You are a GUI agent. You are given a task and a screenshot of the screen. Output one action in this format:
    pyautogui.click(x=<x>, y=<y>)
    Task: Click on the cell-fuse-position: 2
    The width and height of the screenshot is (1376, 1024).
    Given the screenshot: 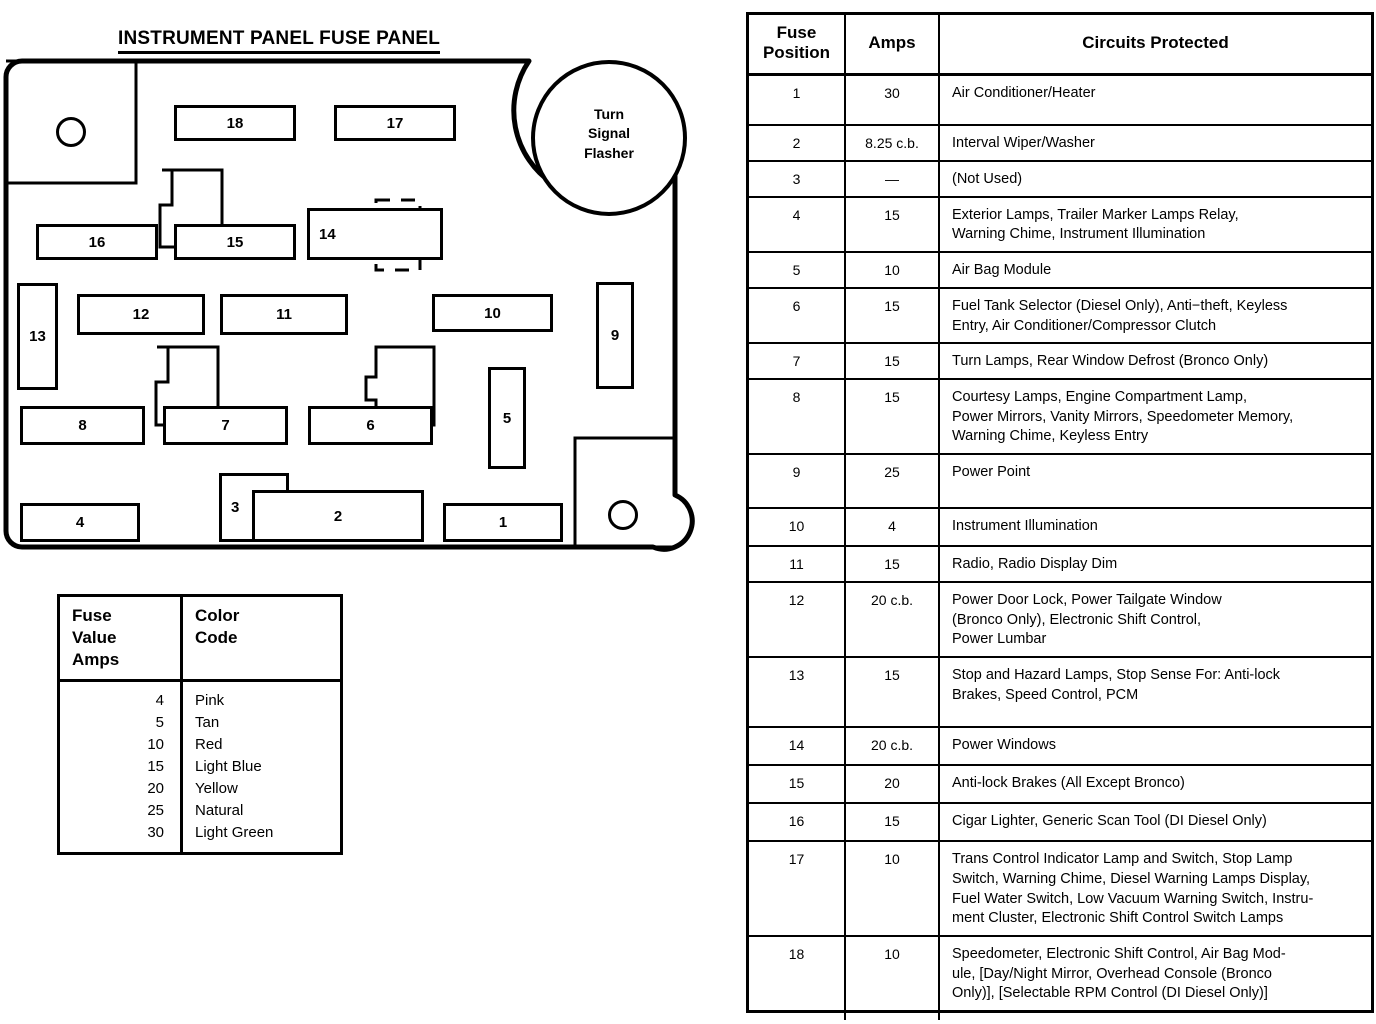 What is the action you would take?
    pyautogui.click(x=797, y=143)
    